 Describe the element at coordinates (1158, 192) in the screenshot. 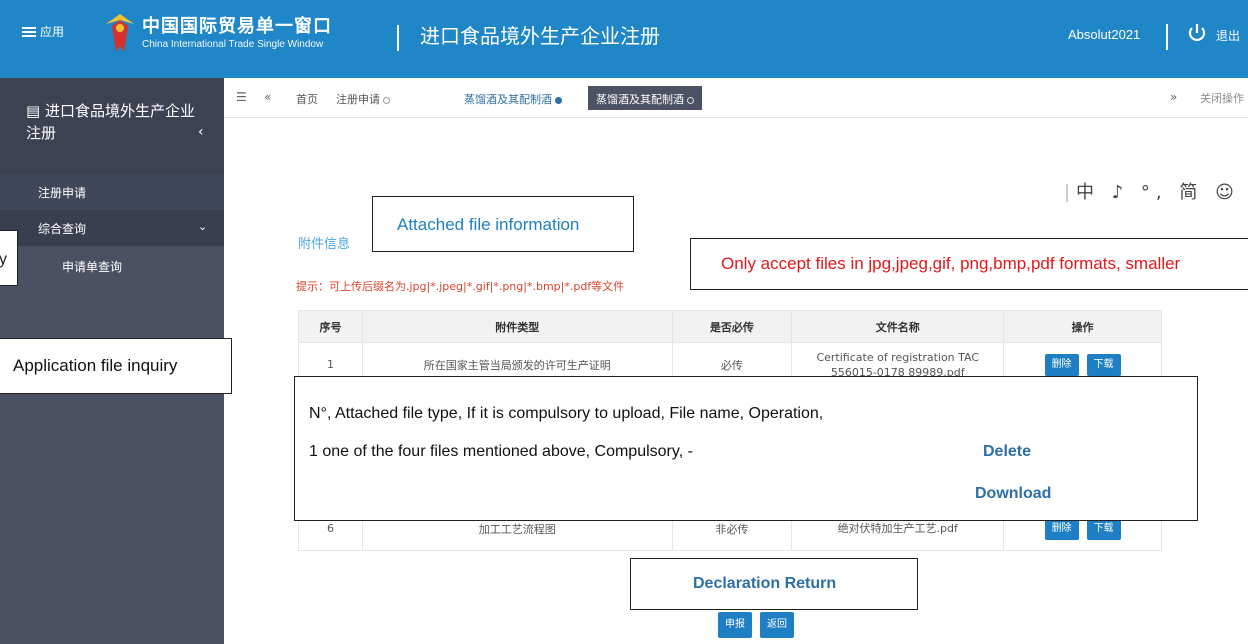

I see `ime-toolbar-icons: 中 ♪ °, 简 ☺` at that location.